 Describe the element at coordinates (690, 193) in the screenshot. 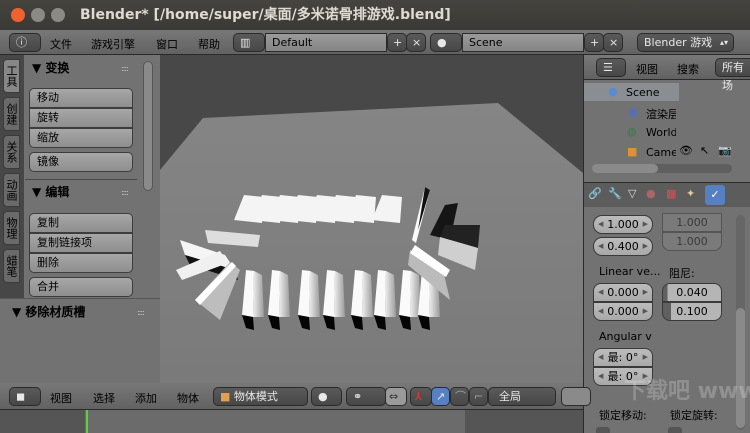

I see `particles-tab-icon: ✦` at that location.